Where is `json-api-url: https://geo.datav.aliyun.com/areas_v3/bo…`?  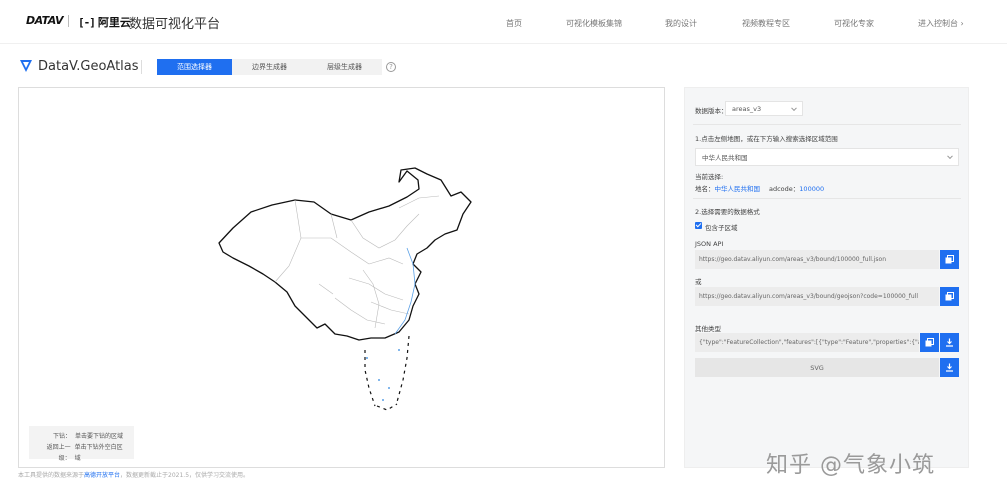
json-api-url: https://geo.datav.aliyun.com/areas_v3/bo… is located at coordinates (817, 259).